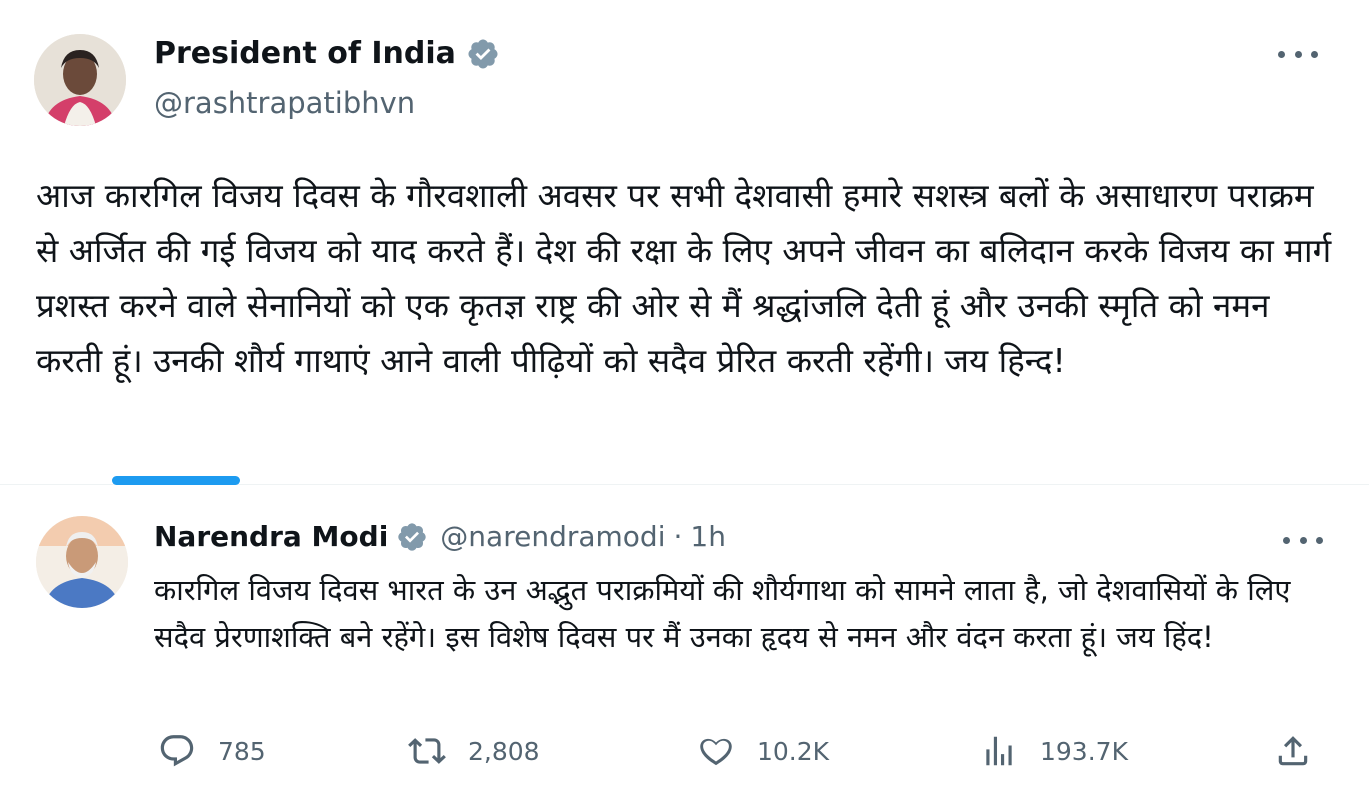  Describe the element at coordinates (82, 562) in the screenshot. I see `avatar-modi` at that location.